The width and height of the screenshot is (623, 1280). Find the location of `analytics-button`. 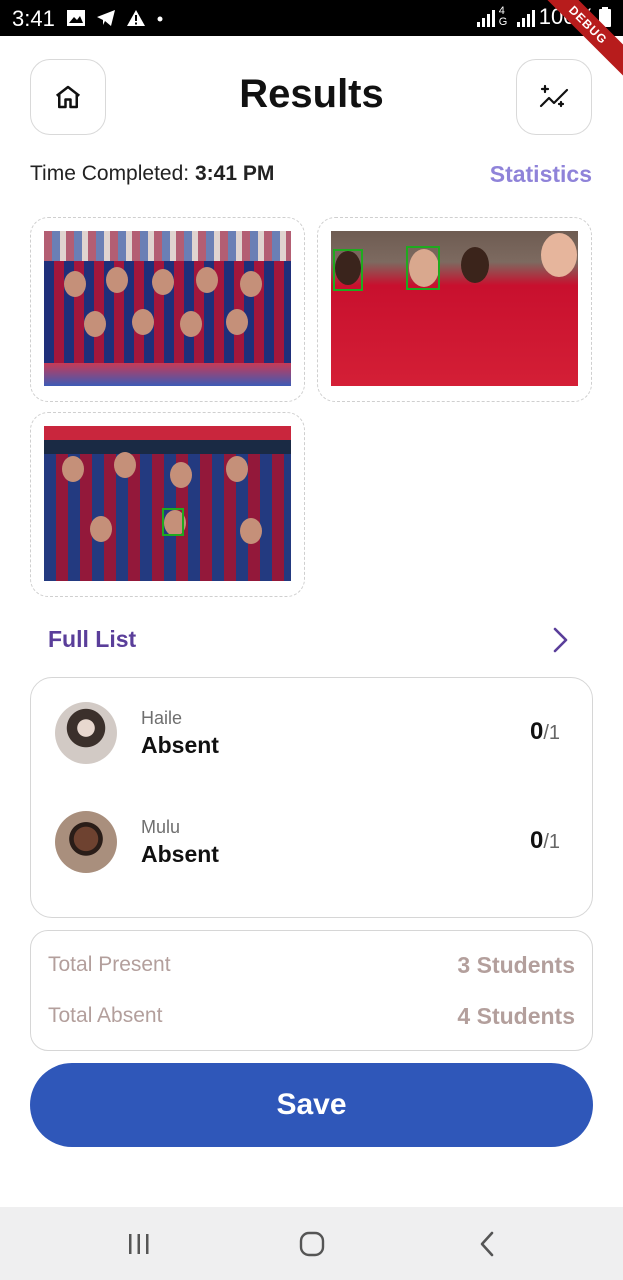

analytics-button is located at coordinates (554, 97).